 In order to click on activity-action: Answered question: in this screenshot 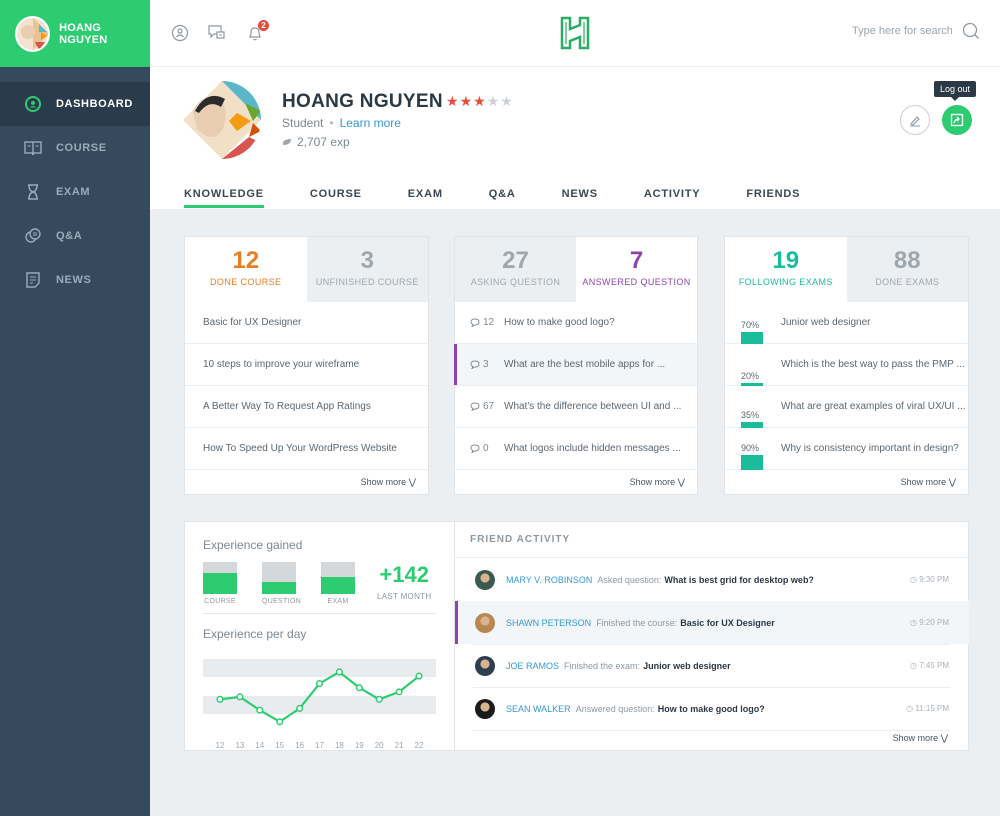, I will do `click(615, 708)`.